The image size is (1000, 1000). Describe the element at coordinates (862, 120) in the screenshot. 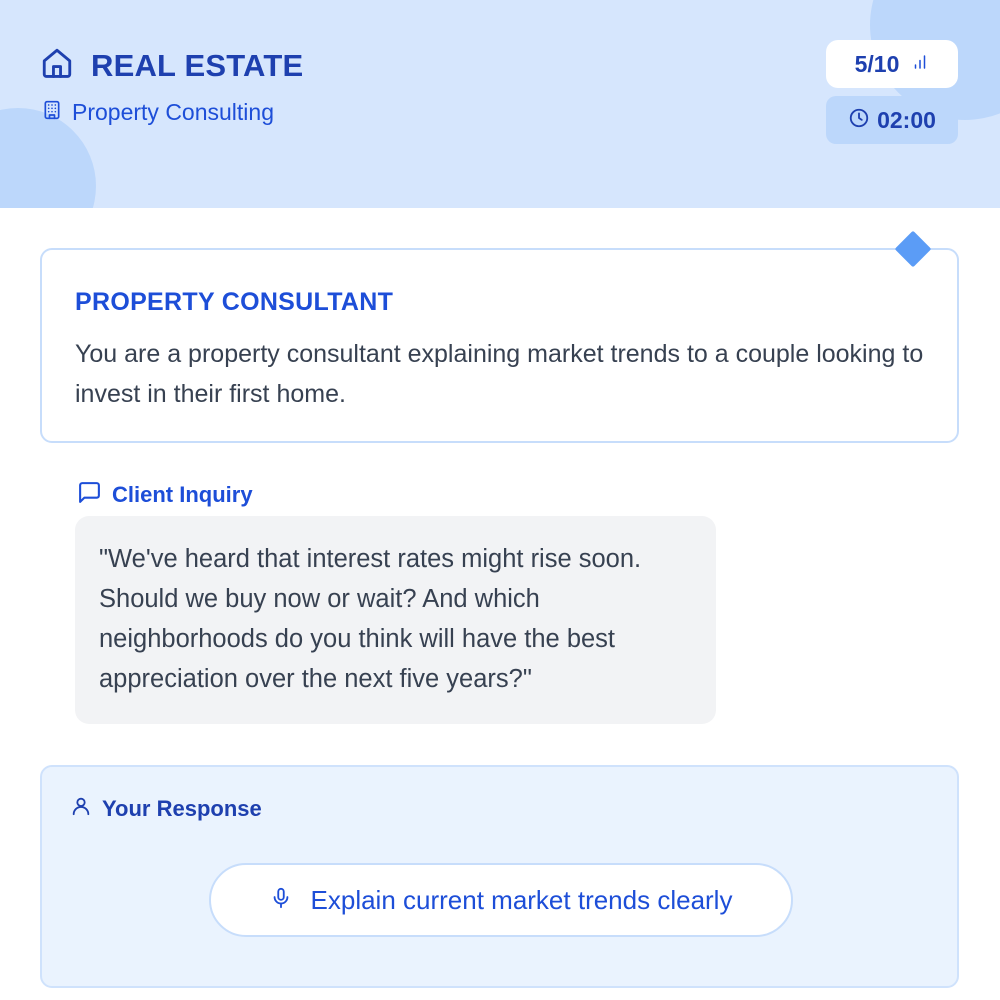

I see `clock-icon` at that location.